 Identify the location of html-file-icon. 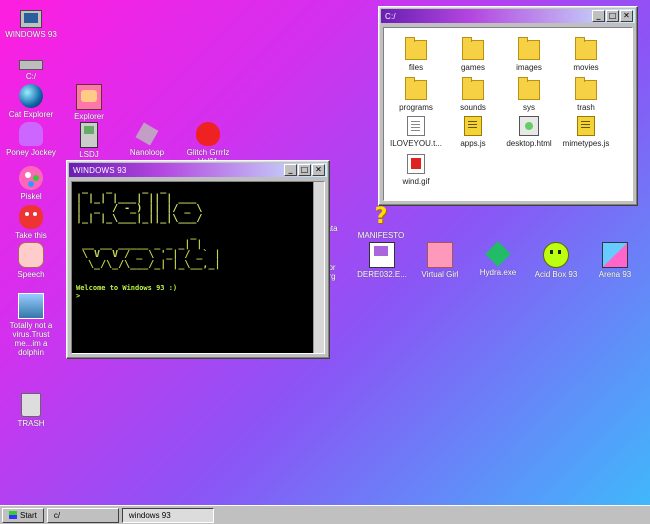
(529, 126).